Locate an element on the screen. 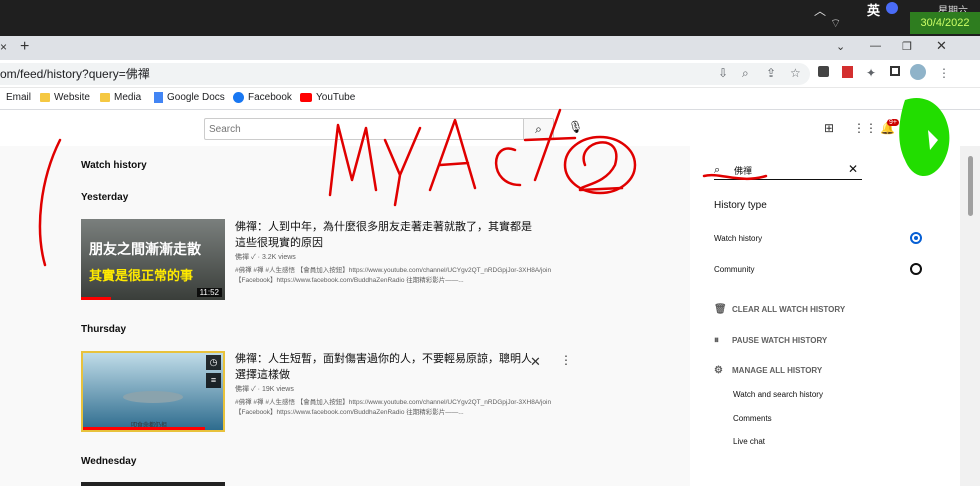 Image resolution: width=980 pixels, height=486 pixels. bookmark-google-docs: Google Docs is located at coordinates (189, 97).